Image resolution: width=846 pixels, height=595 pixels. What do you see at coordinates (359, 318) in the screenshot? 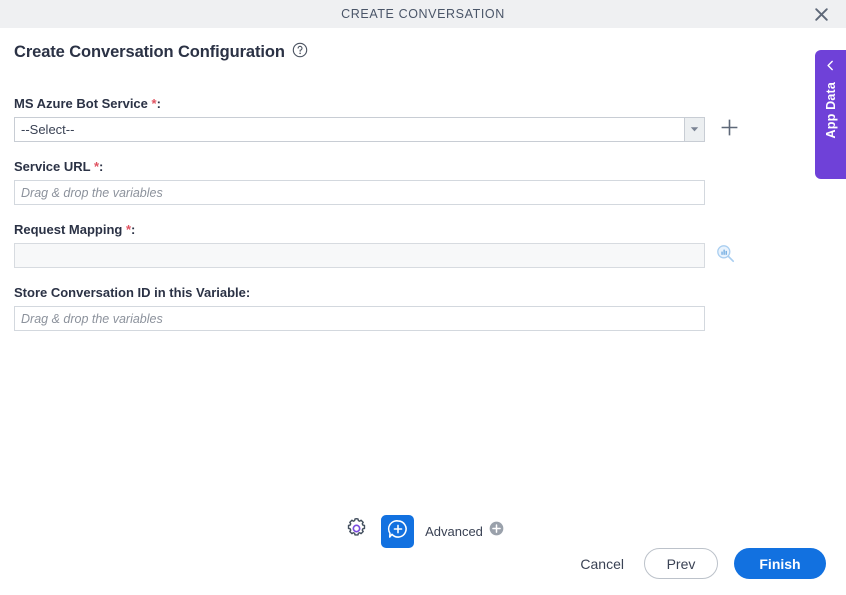
I see `store-conversation-id-input` at bounding box center [359, 318].